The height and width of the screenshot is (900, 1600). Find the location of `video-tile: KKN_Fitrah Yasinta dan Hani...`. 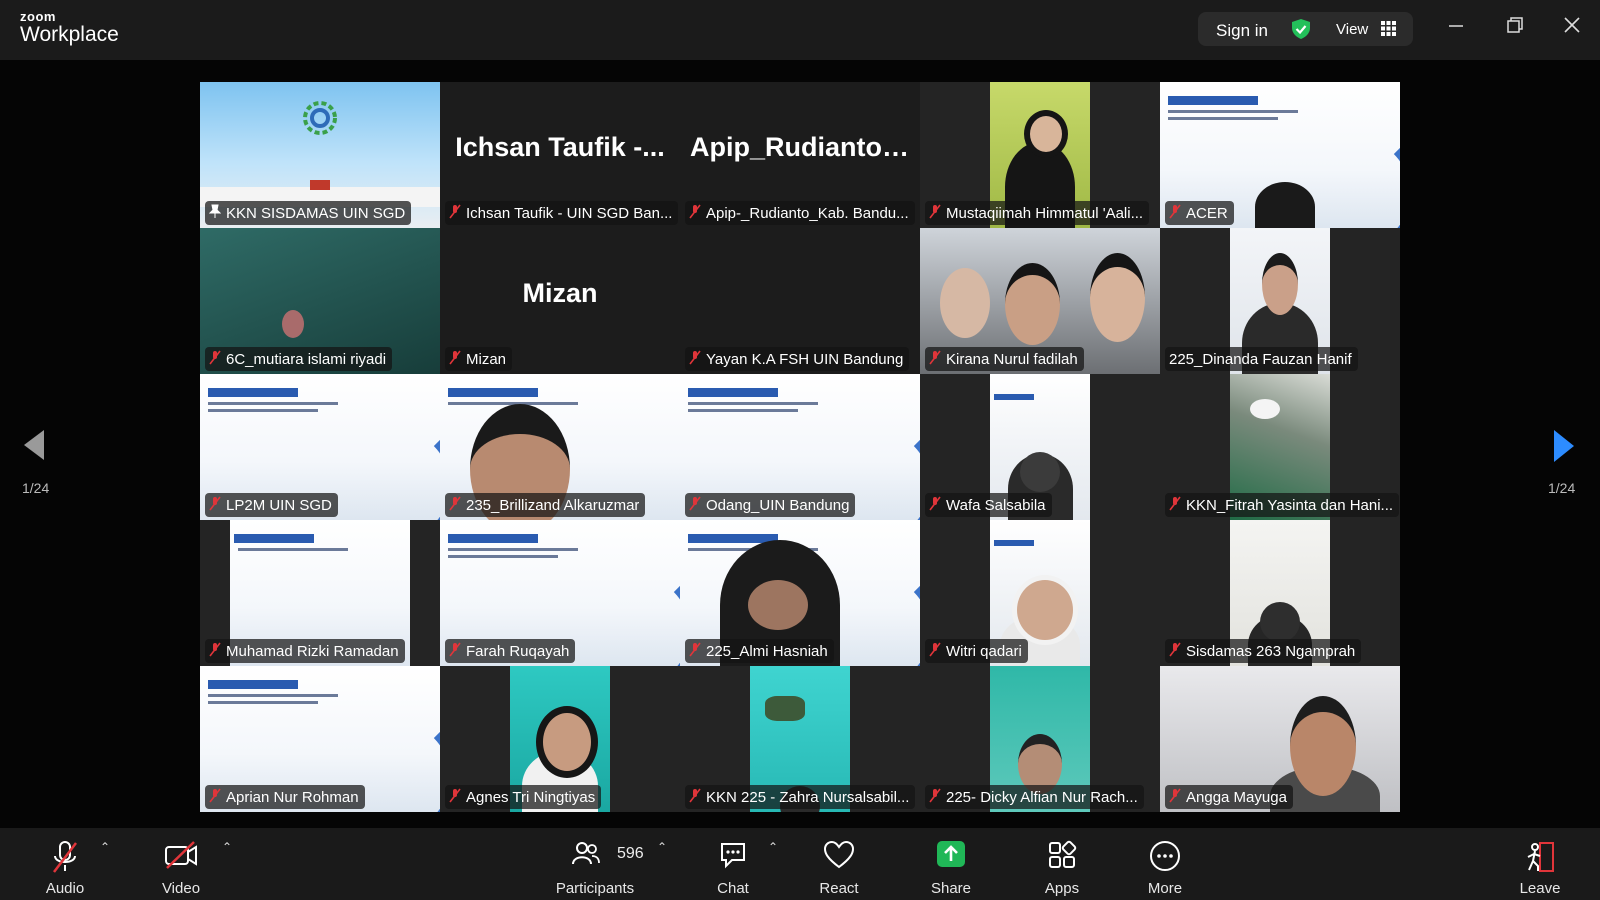

video-tile: KKN_Fitrah Yasinta dan Hani... is located at coordinates (1280, 447).